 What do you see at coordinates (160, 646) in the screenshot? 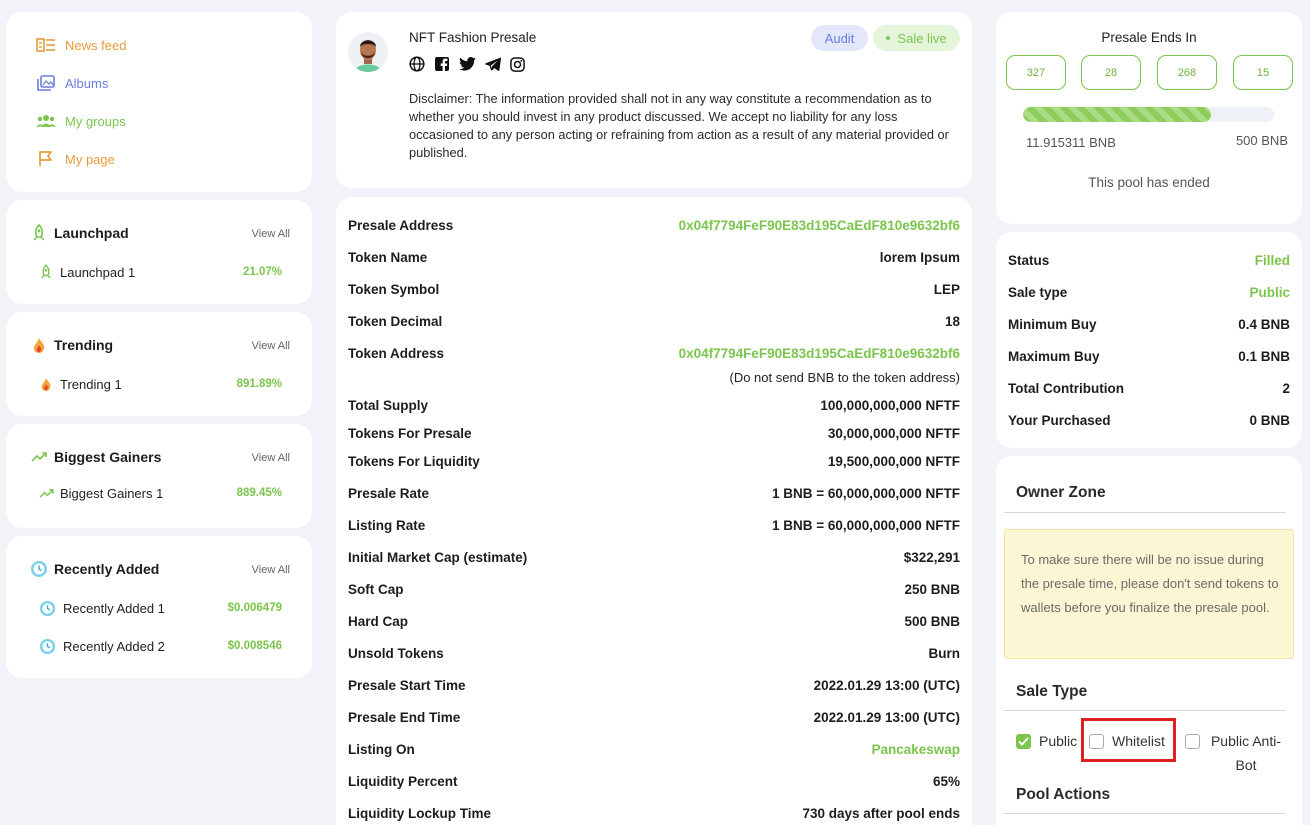
I see `list-item: Recently Added 2 $0.008546` at bounding box center [160, 646].